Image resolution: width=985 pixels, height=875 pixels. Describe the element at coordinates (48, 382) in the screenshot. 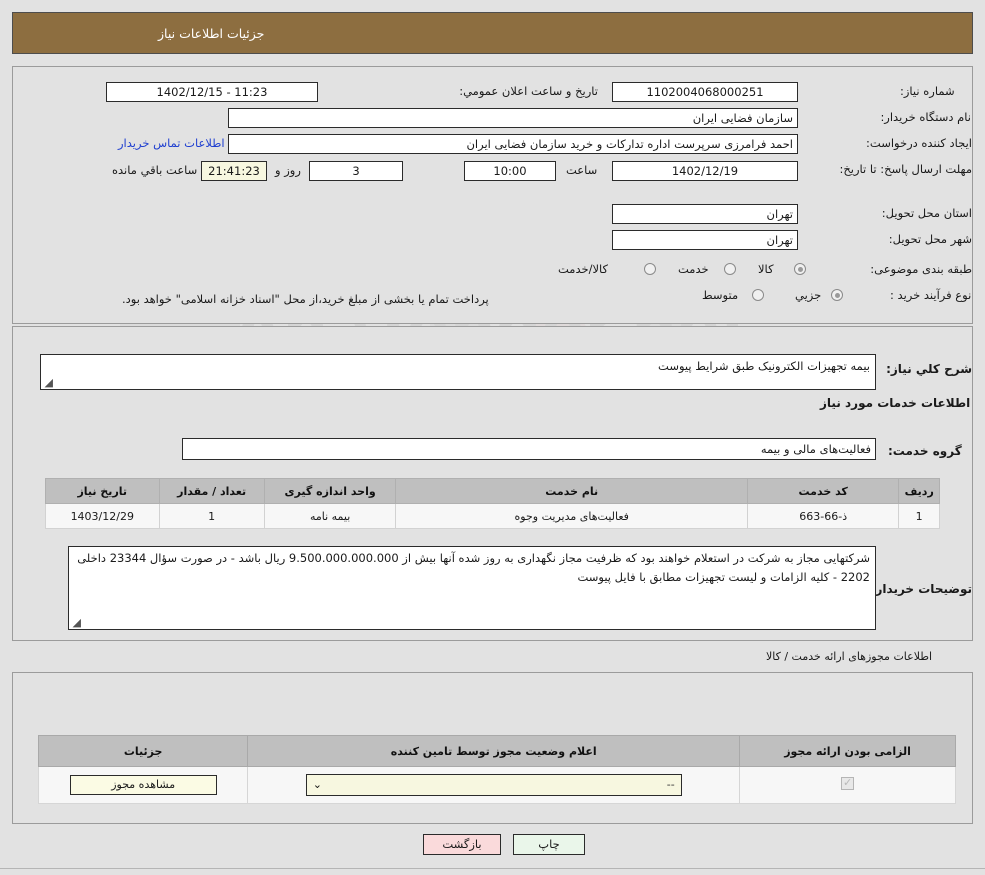

I see `resize-grip-icon: ◢` at that location.